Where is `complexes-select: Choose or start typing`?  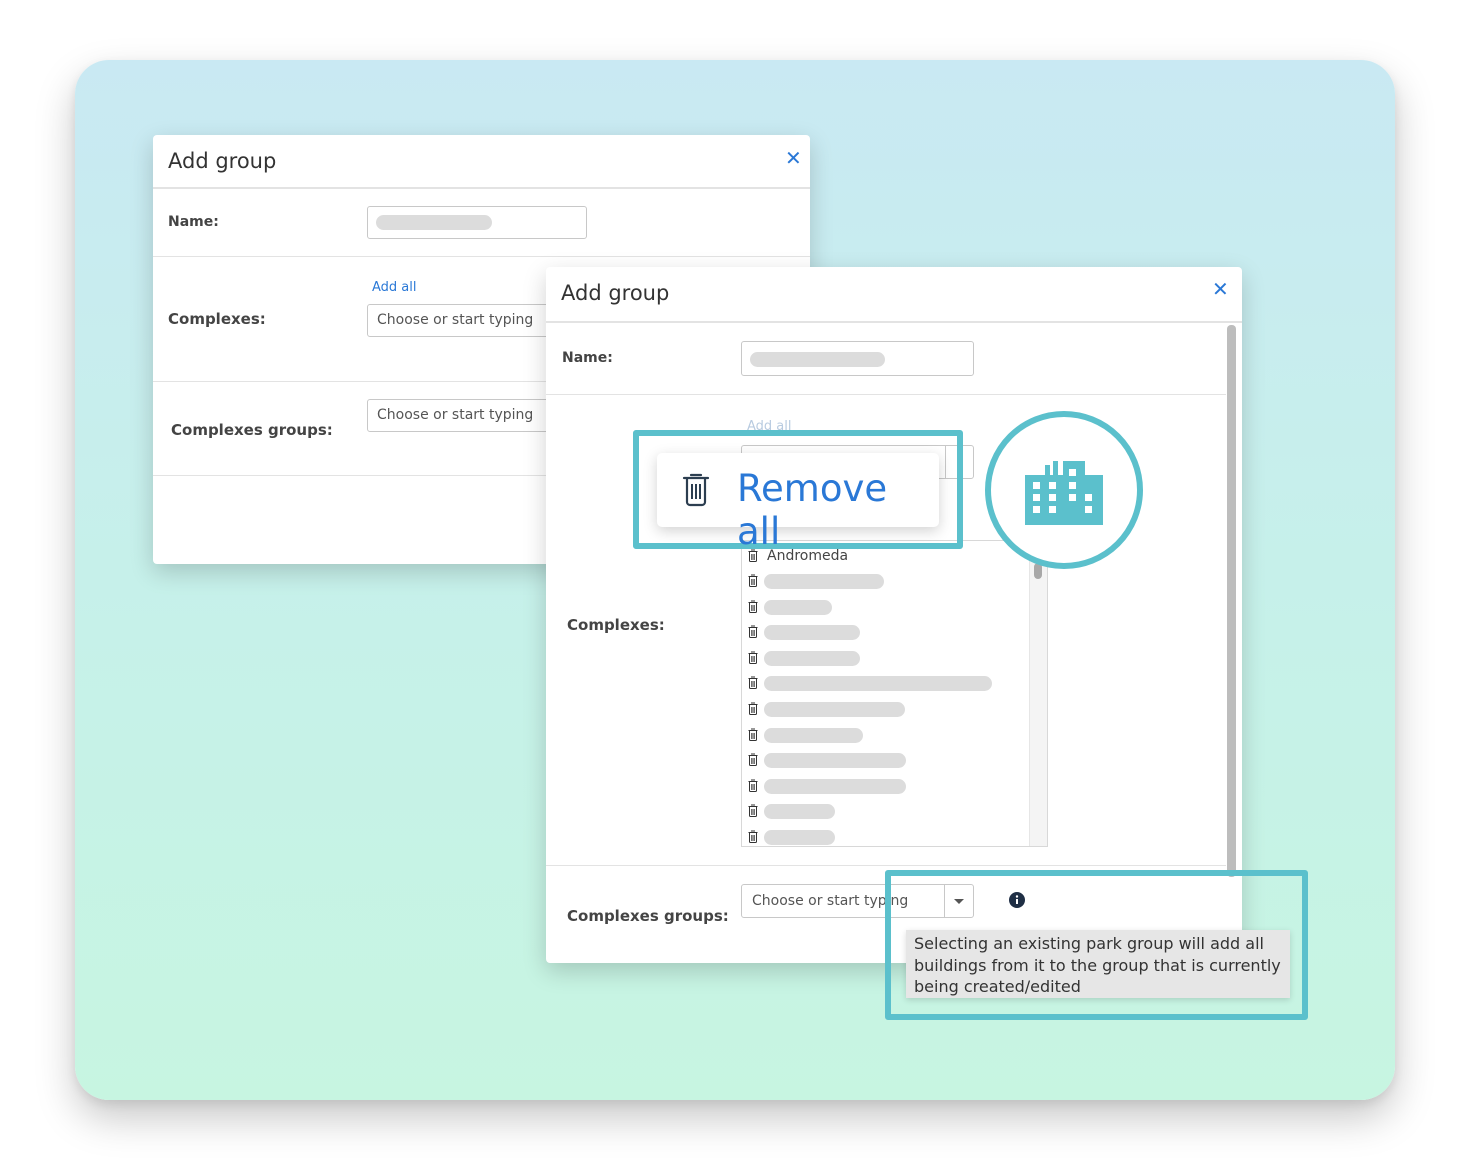
complexes-select: Choose or start typing is located at coordinates (467, 320).